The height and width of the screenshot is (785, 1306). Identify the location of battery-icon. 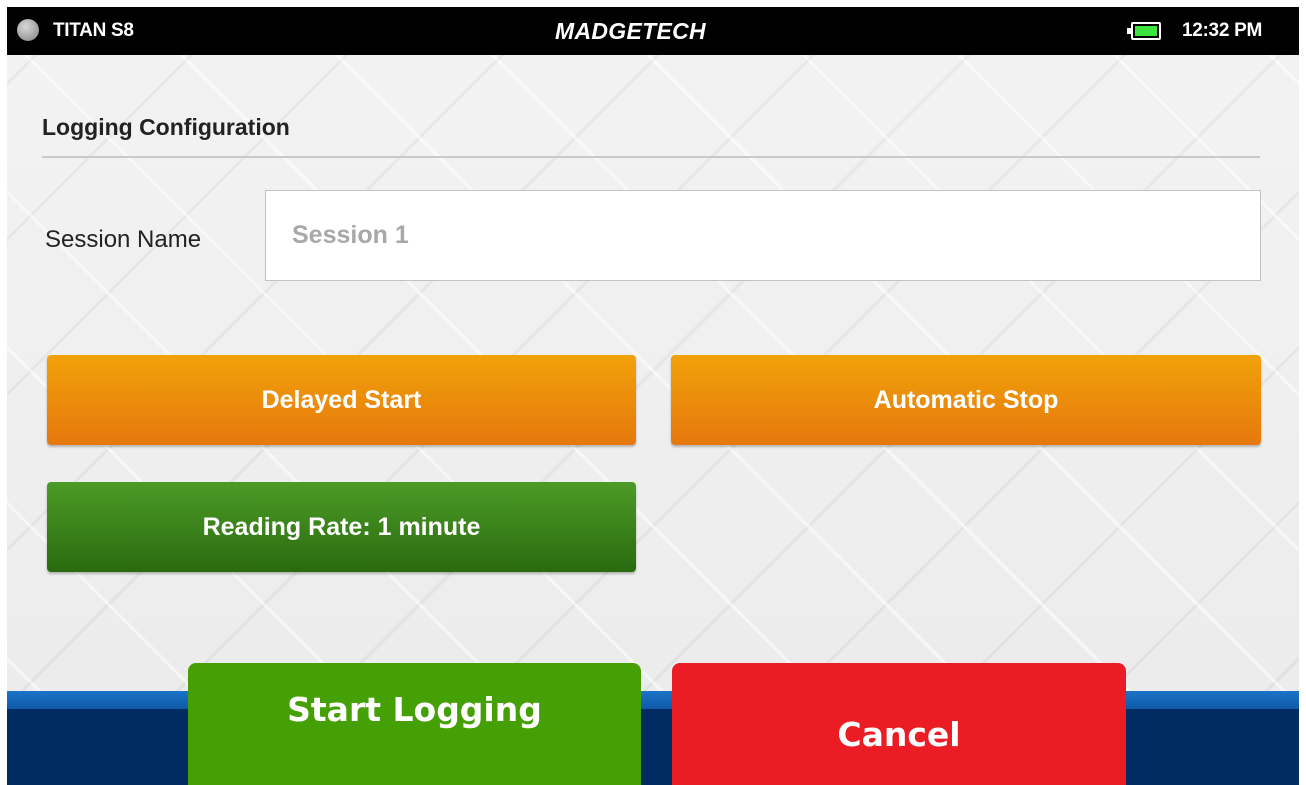
(1144, 31).